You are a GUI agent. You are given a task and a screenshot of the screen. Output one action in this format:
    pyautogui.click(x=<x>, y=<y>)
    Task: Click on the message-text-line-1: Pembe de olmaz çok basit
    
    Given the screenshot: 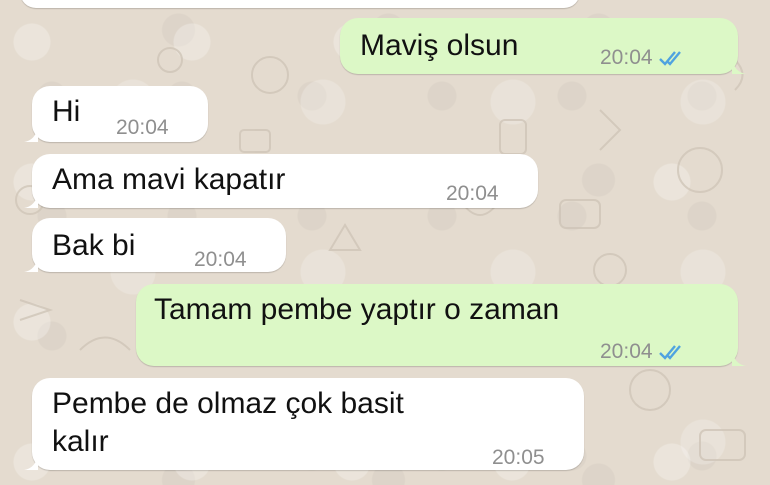 What is the action you would take?
    pyautogui.click(x=228, y=403)
    